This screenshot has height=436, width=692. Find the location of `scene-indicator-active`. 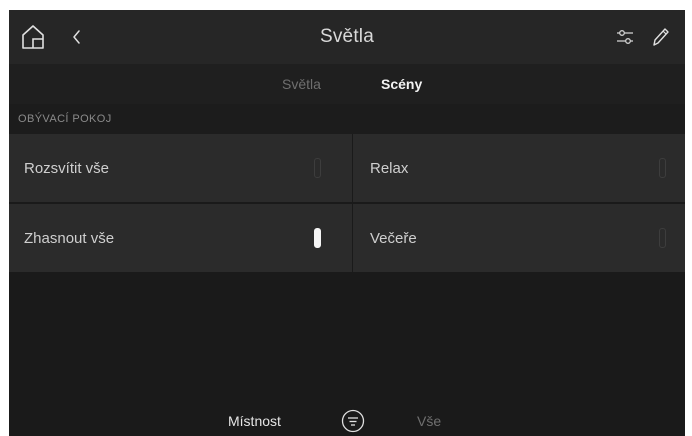

scene-indicator-active is located at coordinates (317, 238).